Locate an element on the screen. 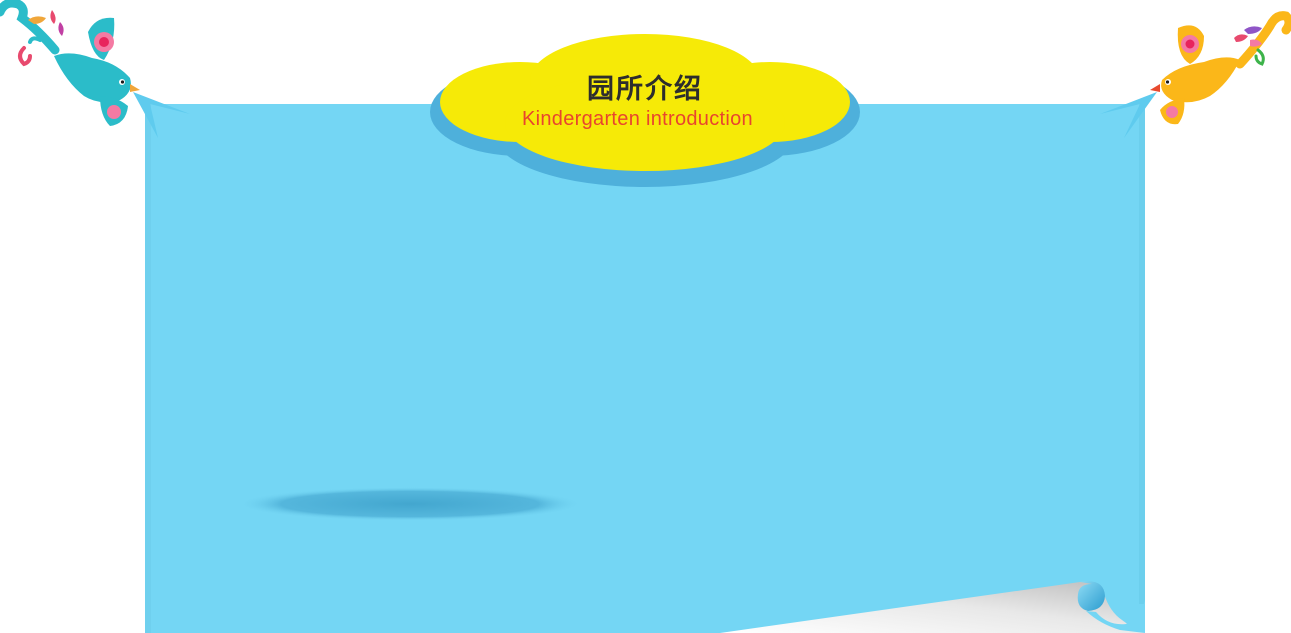  section-subtitle: Kindergarten introduction is located at coordinates (637, 119).